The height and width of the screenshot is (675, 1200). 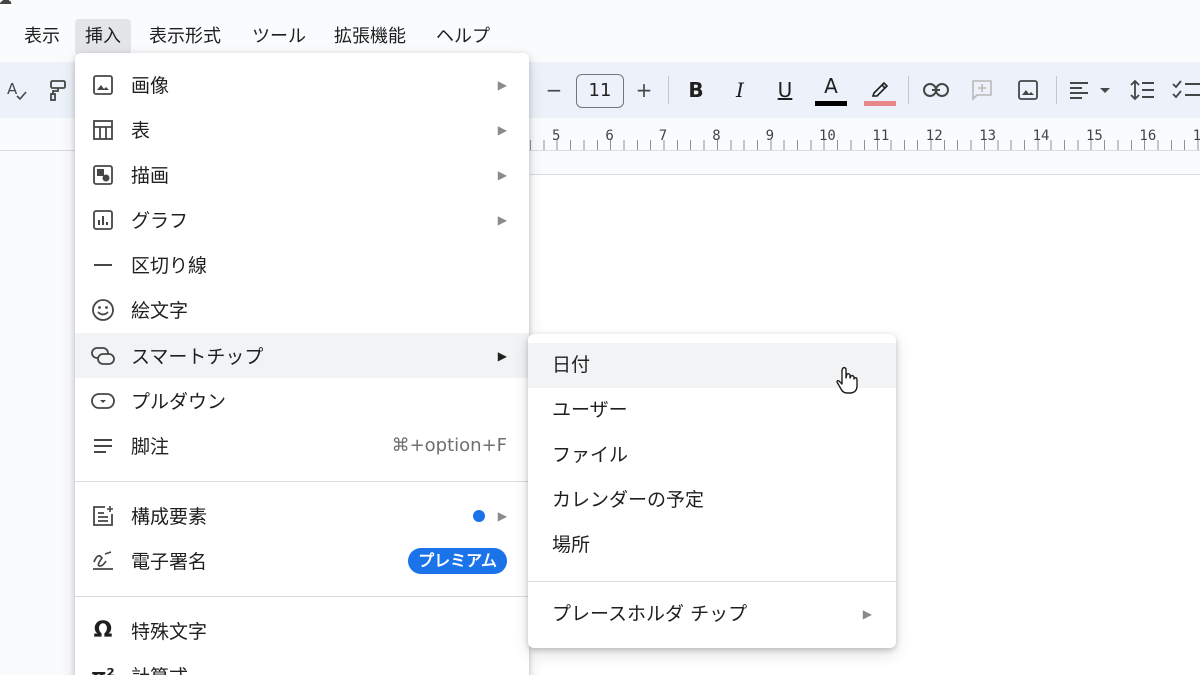 What do you see at coordinates (103, 630) in the screenshot?
I see `omega-icon: Ω` at bounding box center [103, 630].